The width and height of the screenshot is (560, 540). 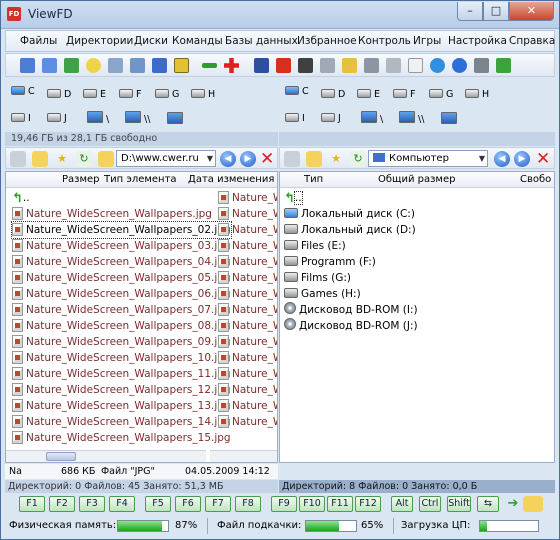 What do you see at coordinates (188, 504) in the screenshot?
I see `f6-button: F6` at bounding box center [188, 504].